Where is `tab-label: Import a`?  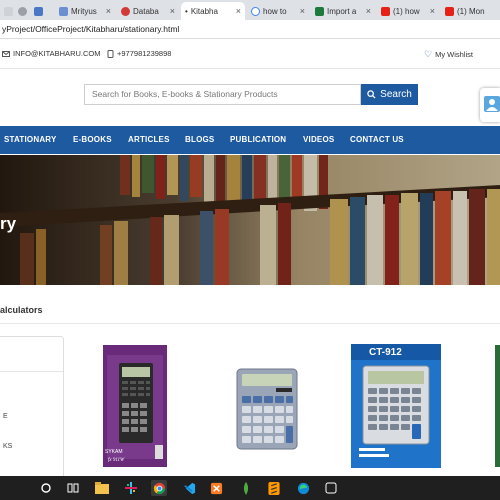 tab-label: Import a is located at coordinates (342, 11).